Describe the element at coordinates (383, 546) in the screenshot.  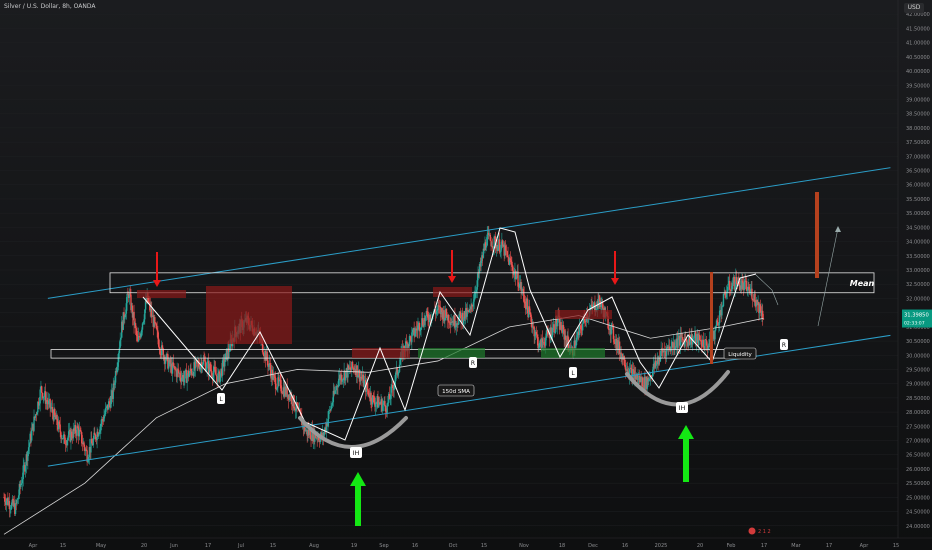
I see `x-tick-label: Sep` at that location.